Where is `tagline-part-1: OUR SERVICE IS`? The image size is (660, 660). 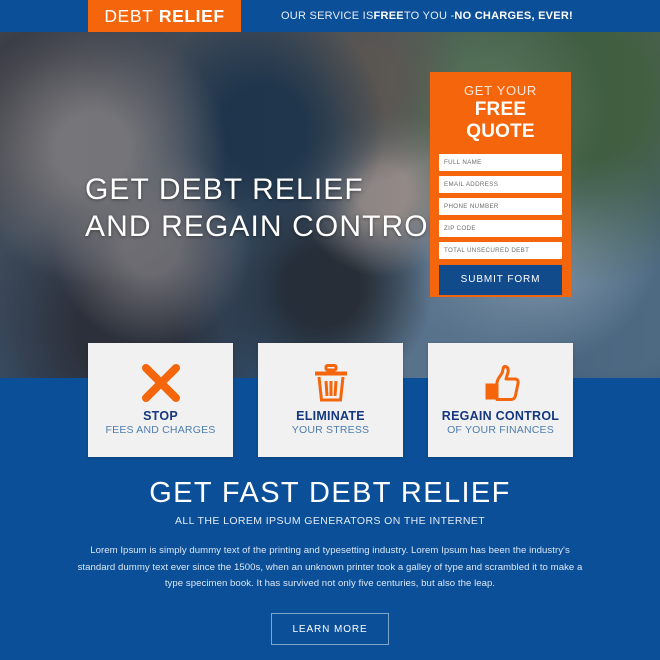
tagline-part-1: OUR SERVICE IS is located at coordinates (327, 16).